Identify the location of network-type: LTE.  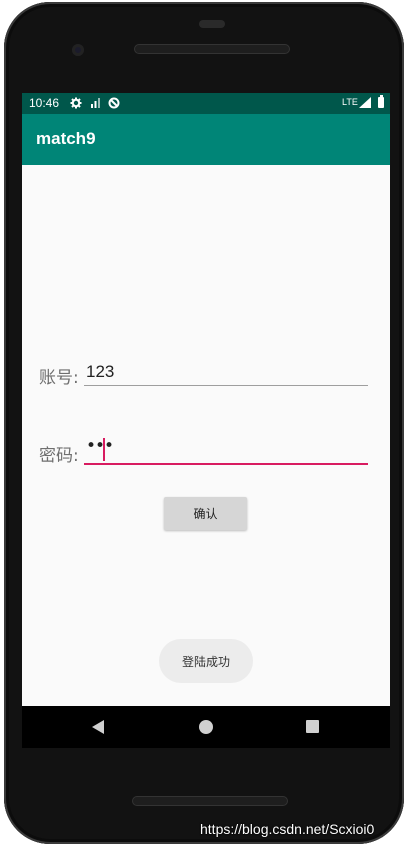
(350, 102).